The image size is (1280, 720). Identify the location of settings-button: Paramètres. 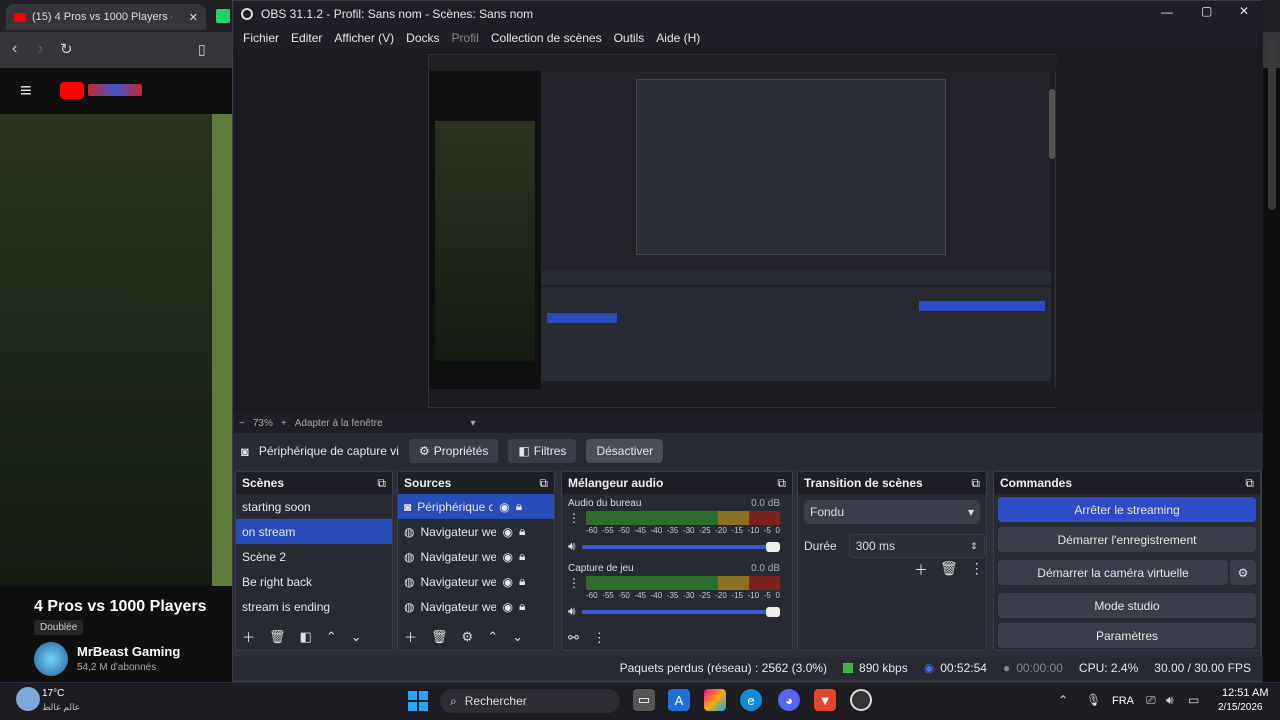
(1127, 635).